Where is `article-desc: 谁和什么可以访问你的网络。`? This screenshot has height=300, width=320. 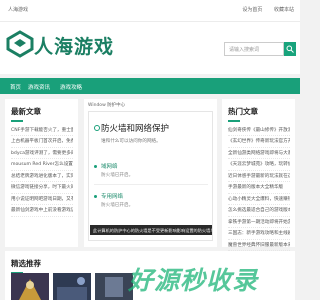 article-desc: 谁和什么可以访问你的网络。 is located at coordinates (131, 141).